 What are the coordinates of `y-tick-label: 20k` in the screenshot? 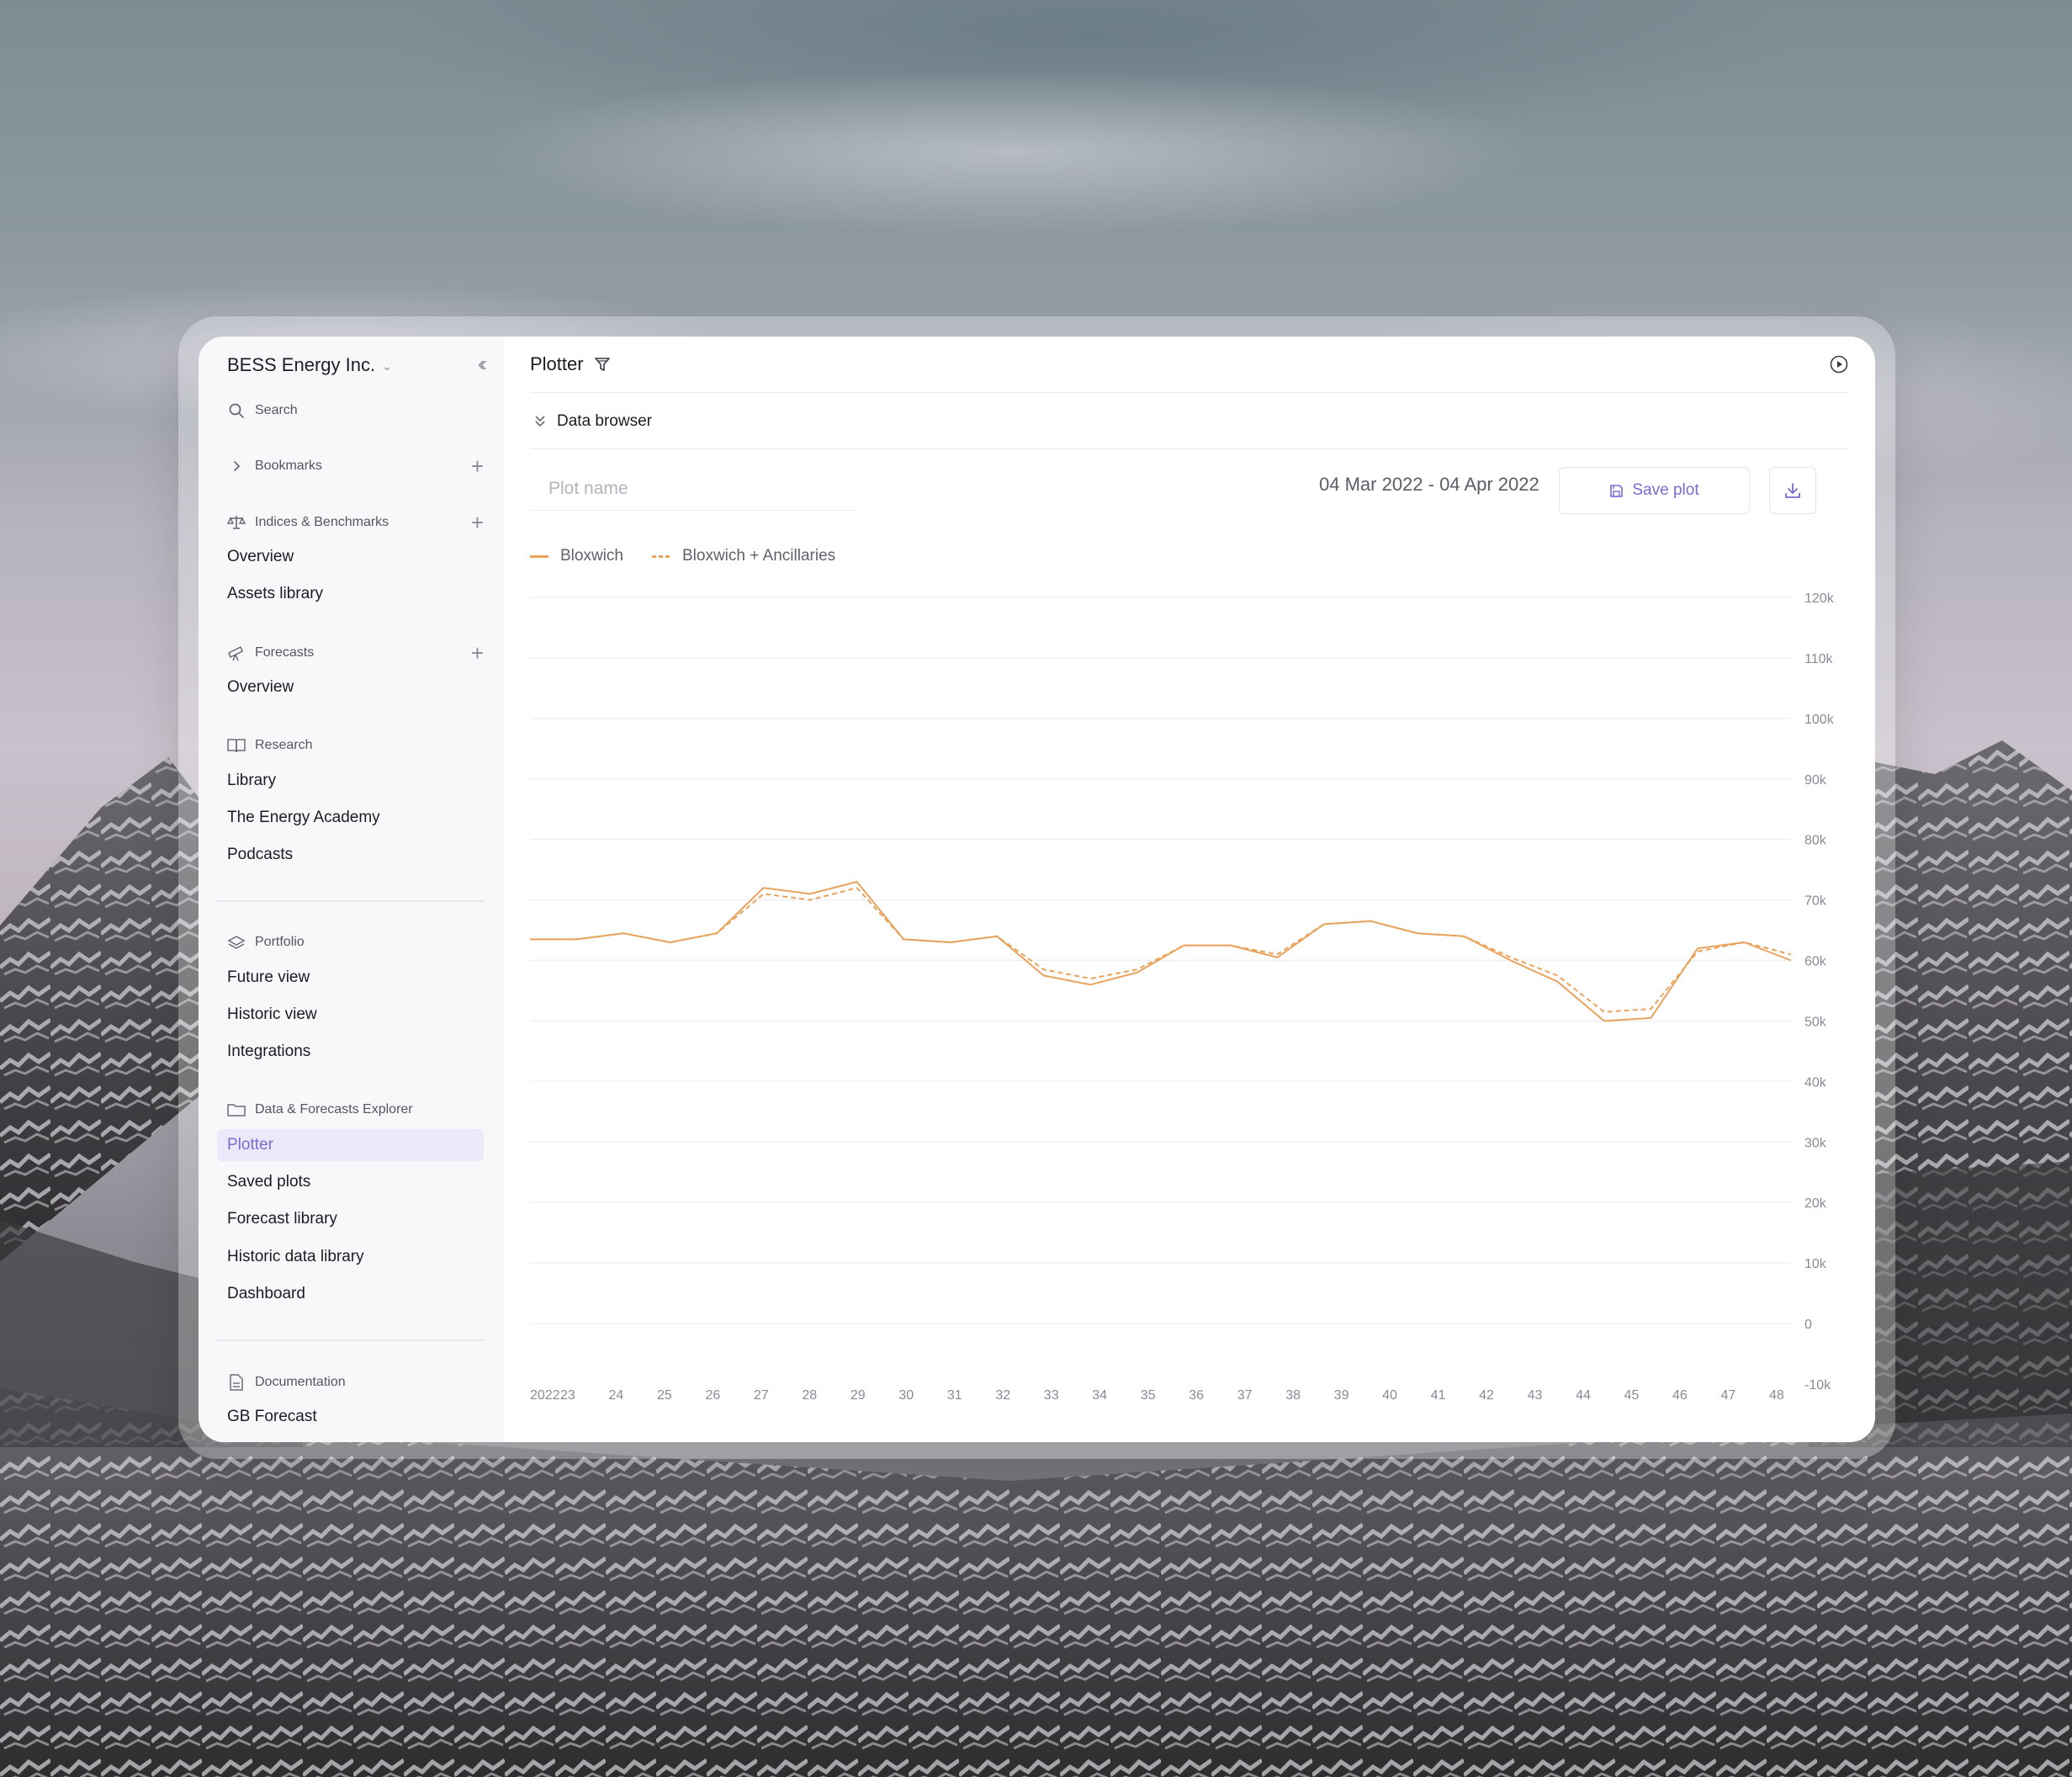 It's located at (1815, 1204).